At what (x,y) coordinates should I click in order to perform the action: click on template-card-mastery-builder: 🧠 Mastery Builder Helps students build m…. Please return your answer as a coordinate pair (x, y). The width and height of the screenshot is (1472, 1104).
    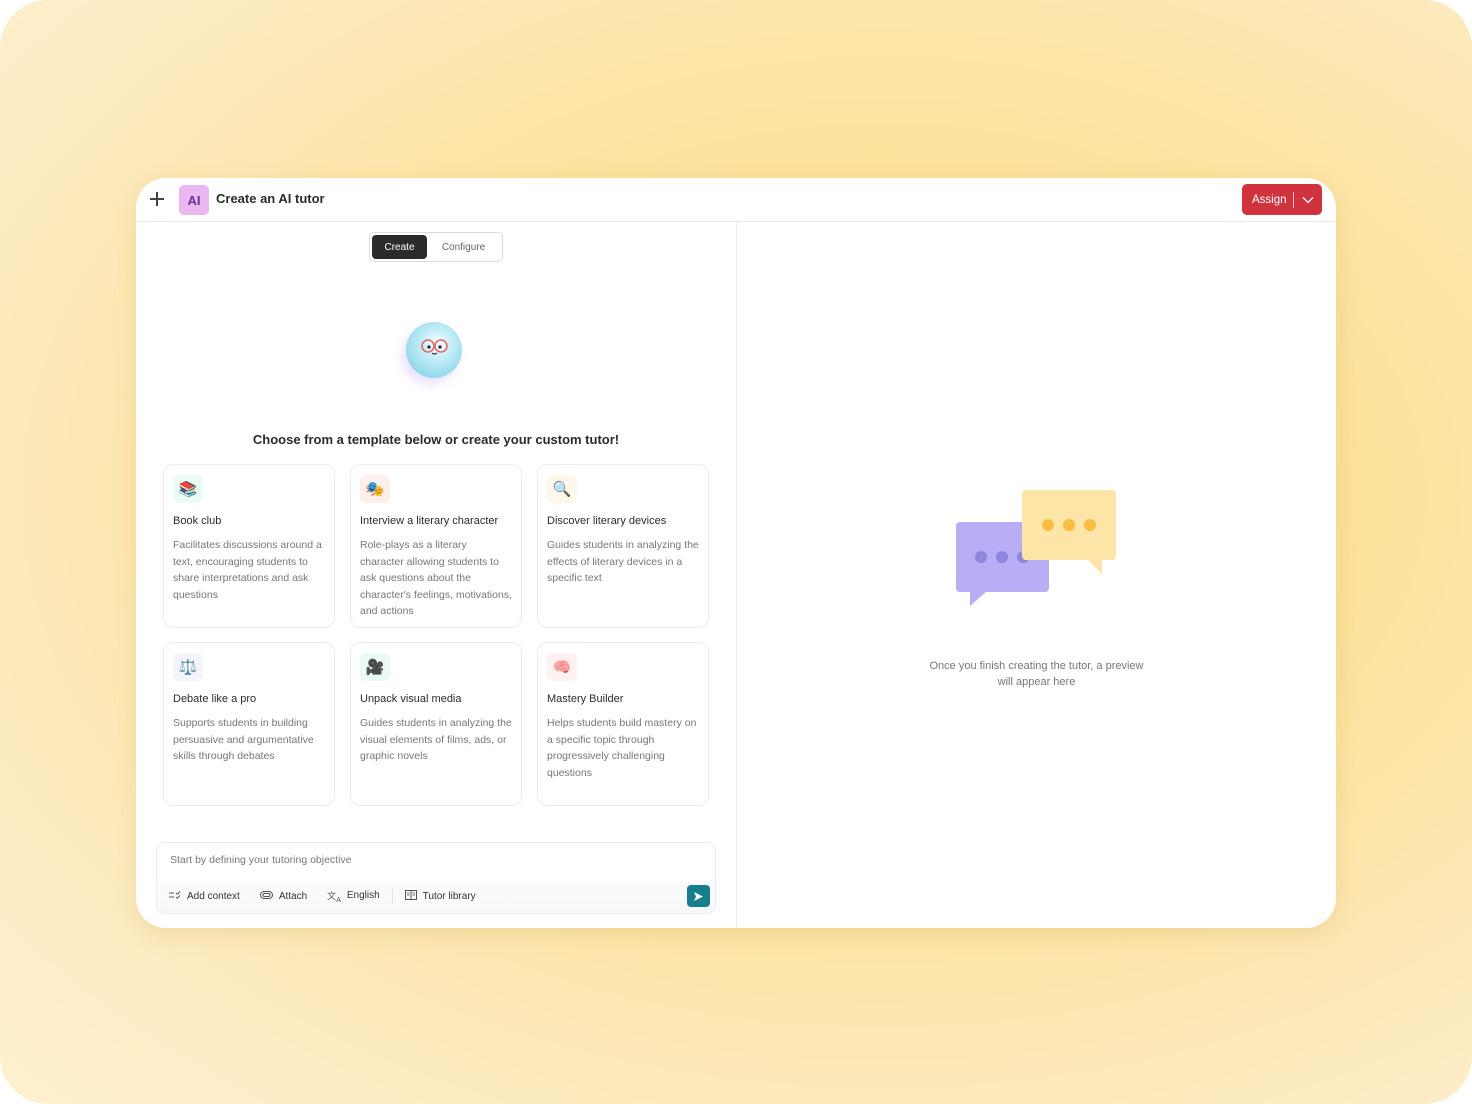
    Looking at the image, I should click on (623, 724).